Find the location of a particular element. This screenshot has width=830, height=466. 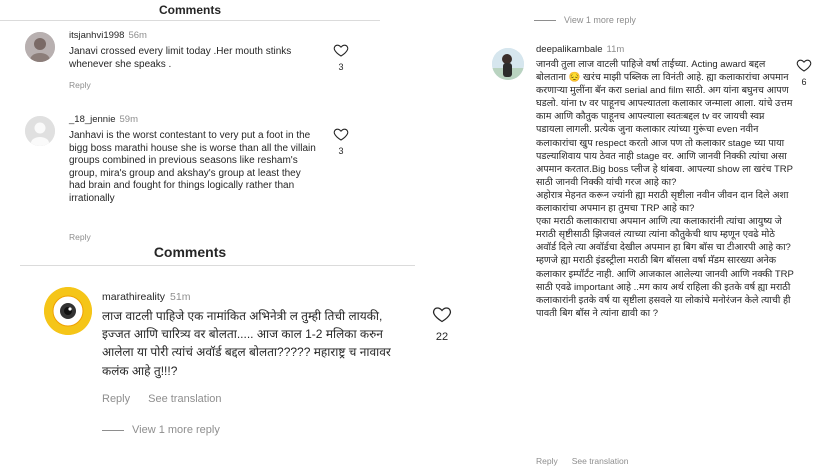

comment-username: _18_jennie 59m is located at coordinates (103, 119).